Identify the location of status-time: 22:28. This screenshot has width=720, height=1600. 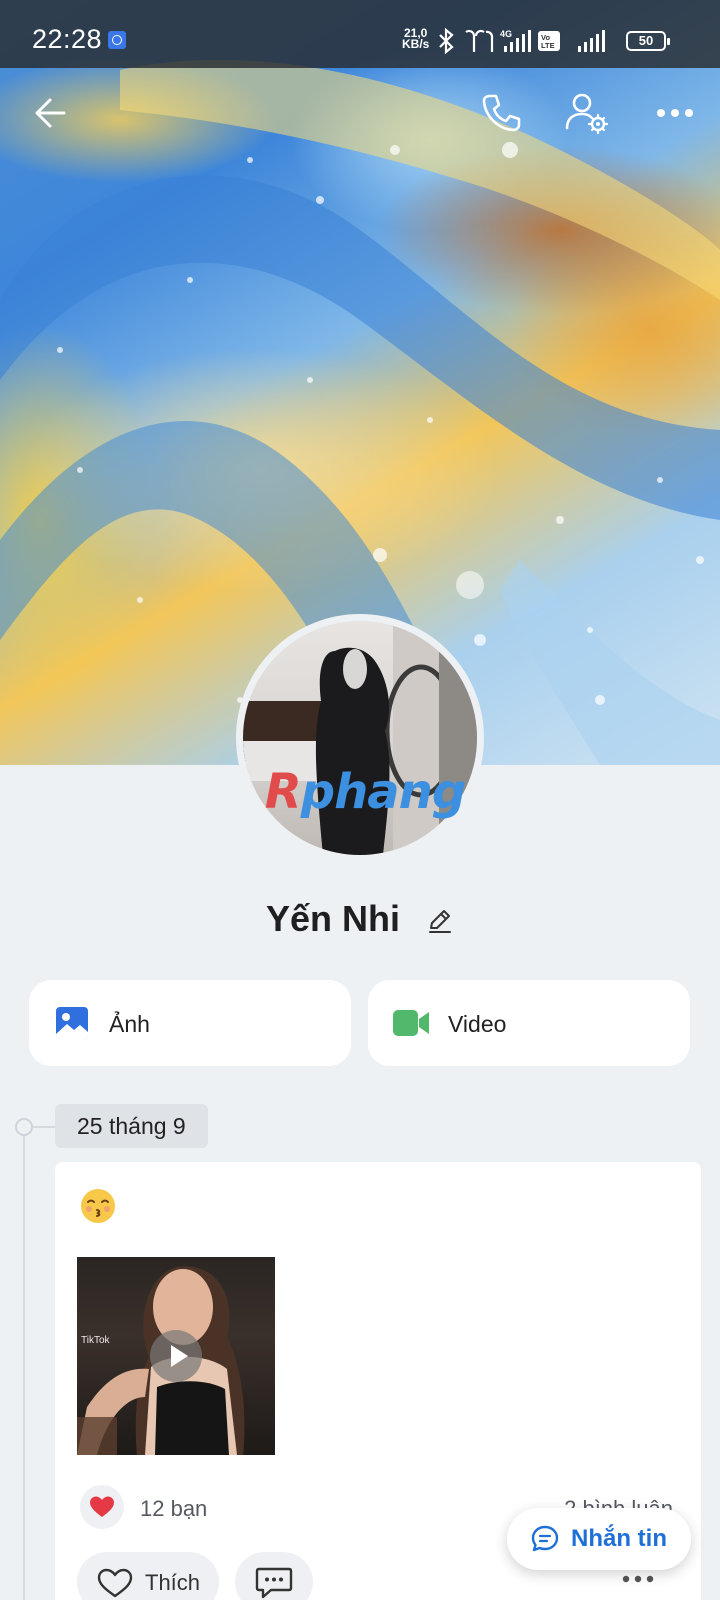
(67, 39).